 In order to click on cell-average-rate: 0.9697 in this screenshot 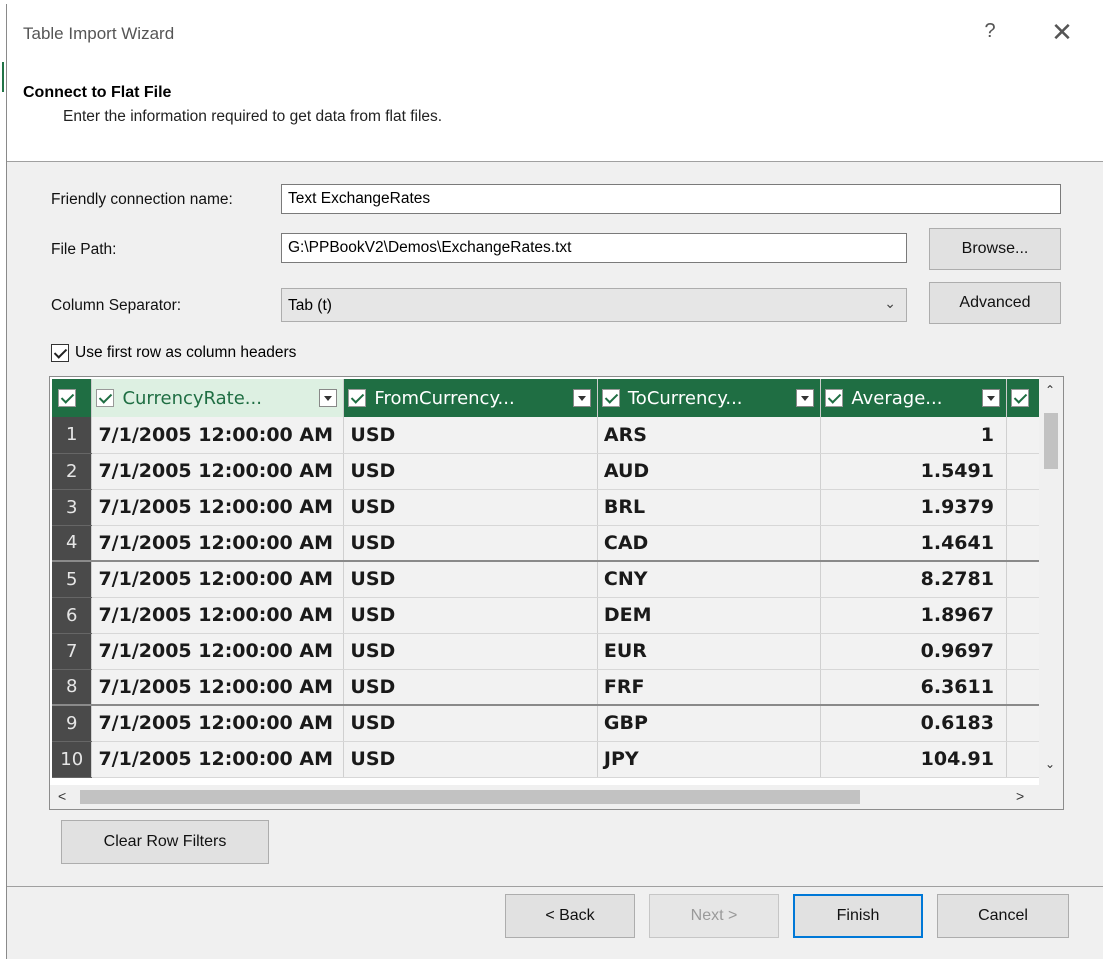, I will do `click(913, 651)`.